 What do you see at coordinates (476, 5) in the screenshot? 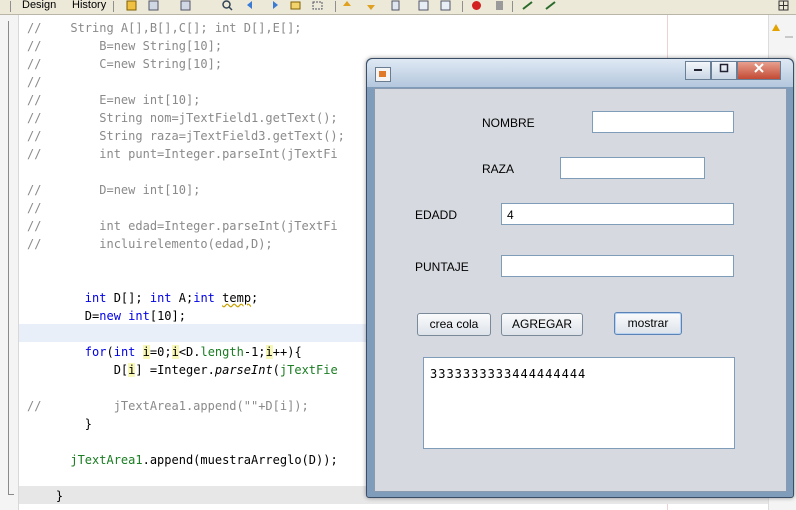
I see `record-icon` at bounding box center [476, 5].